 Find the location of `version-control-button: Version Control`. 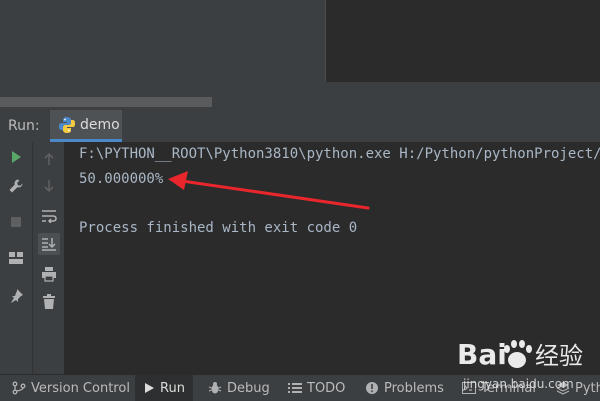

version-control-button: Version Control is located at coordinates (71, 388).